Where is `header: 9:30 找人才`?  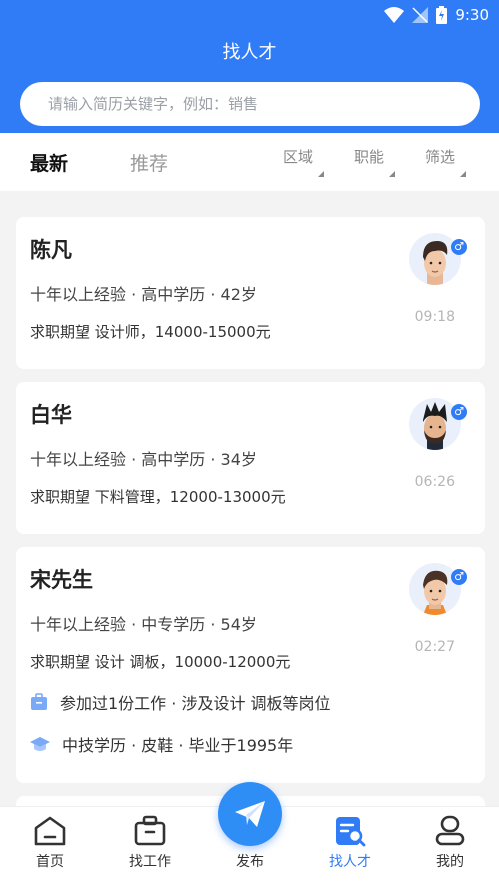 header: 9:30 找人才 is located at coordinates (249, 66).